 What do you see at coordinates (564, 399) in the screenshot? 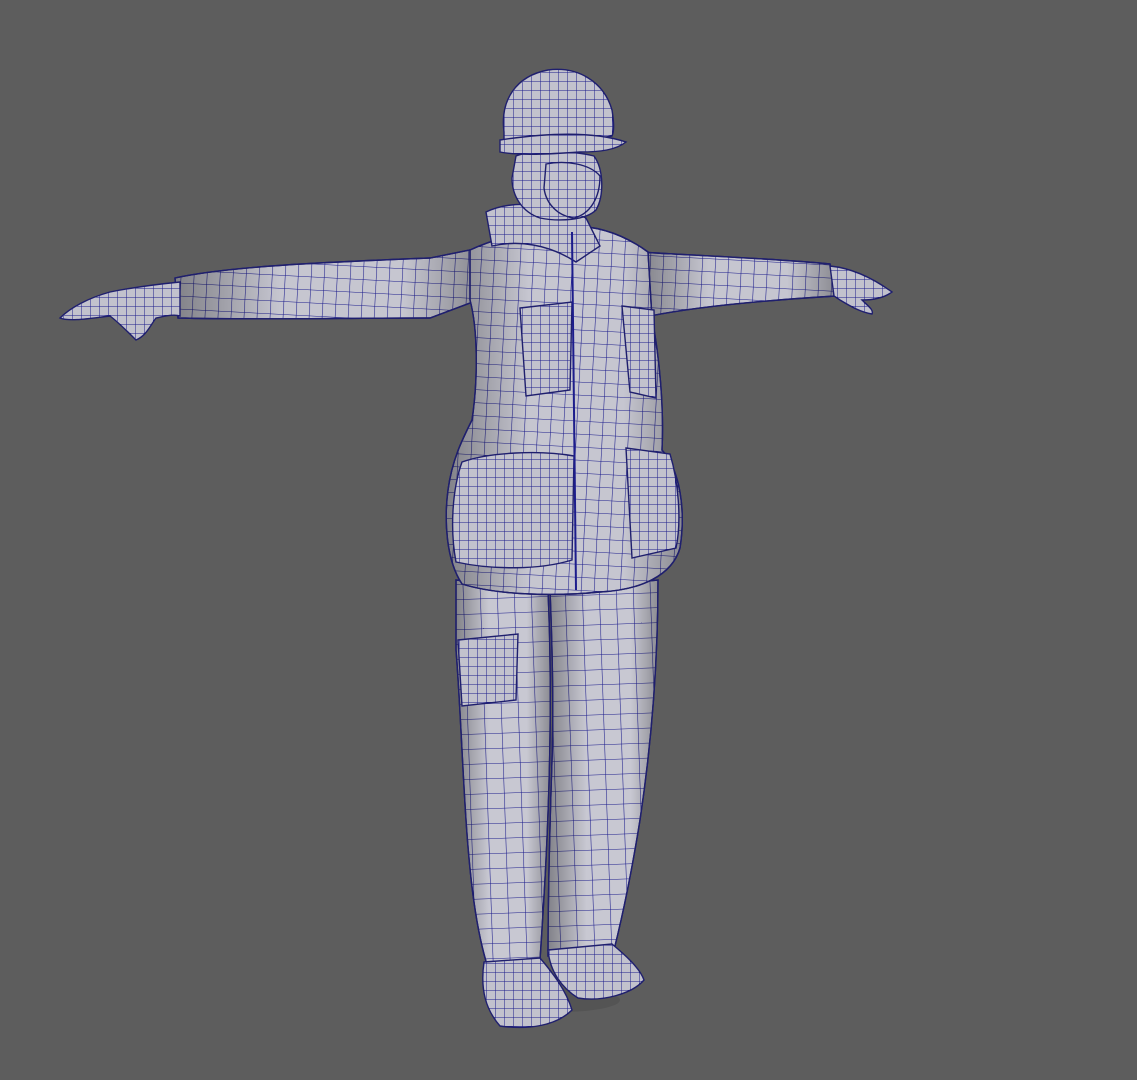
I see `jacket` at bounding box center [564, 399].